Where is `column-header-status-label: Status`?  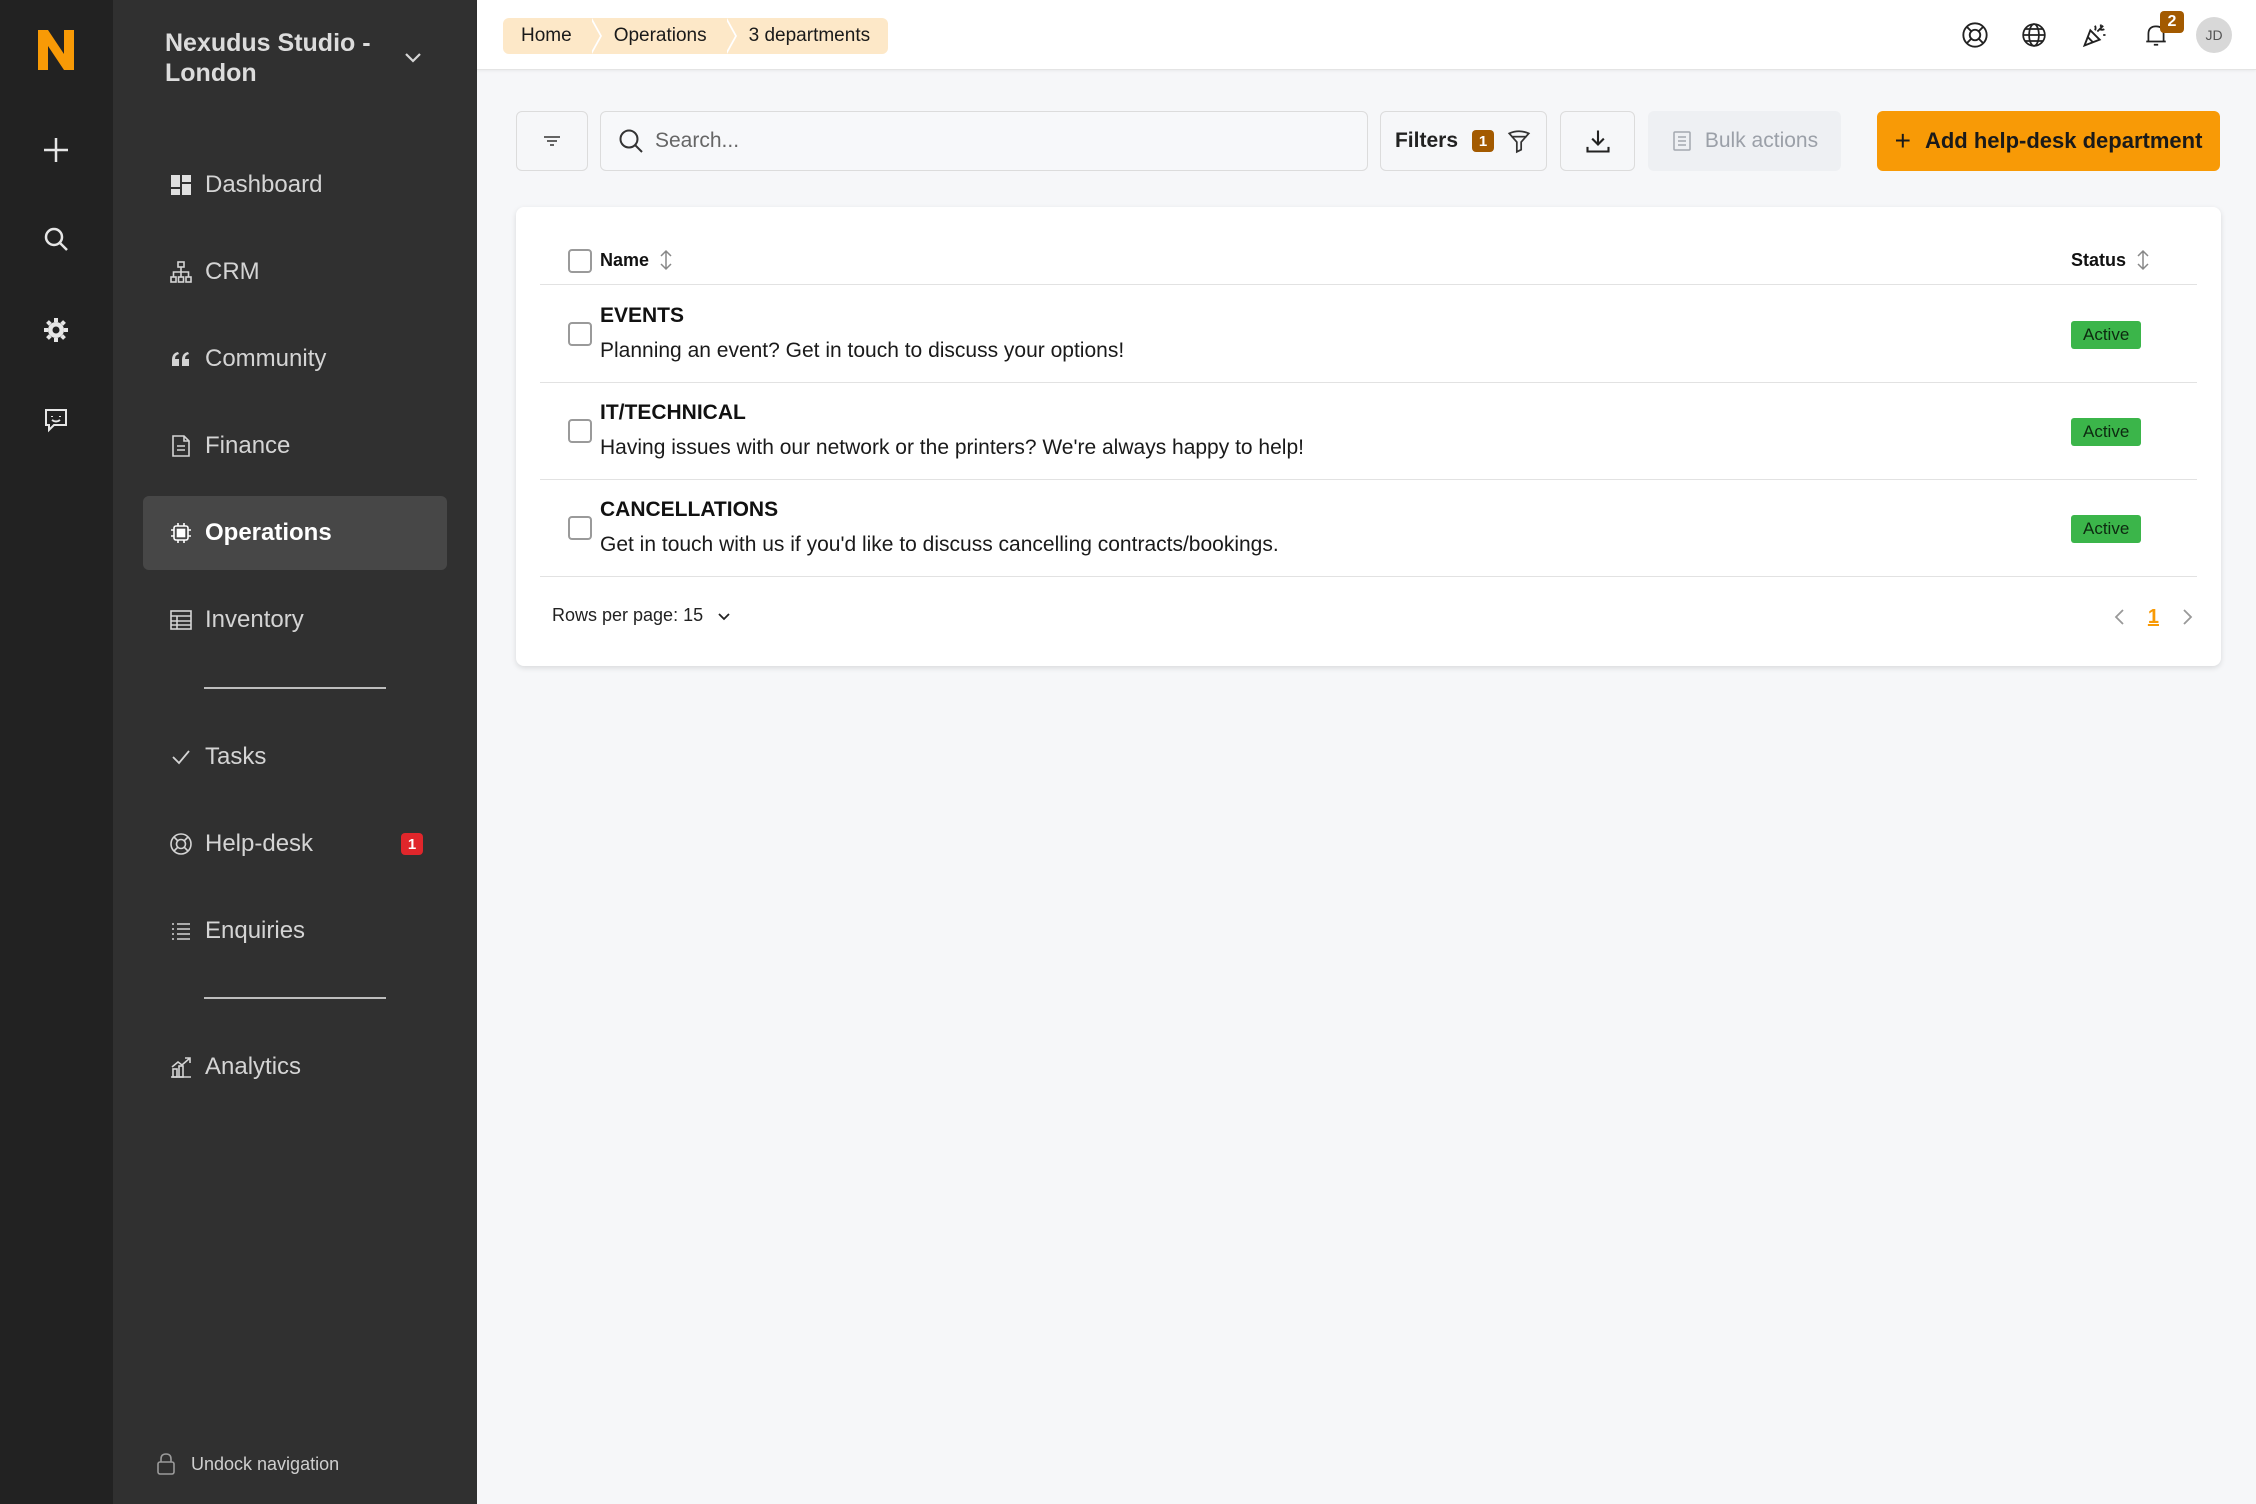 column-header-status-label: Status is located at coordinates (2099, 259).